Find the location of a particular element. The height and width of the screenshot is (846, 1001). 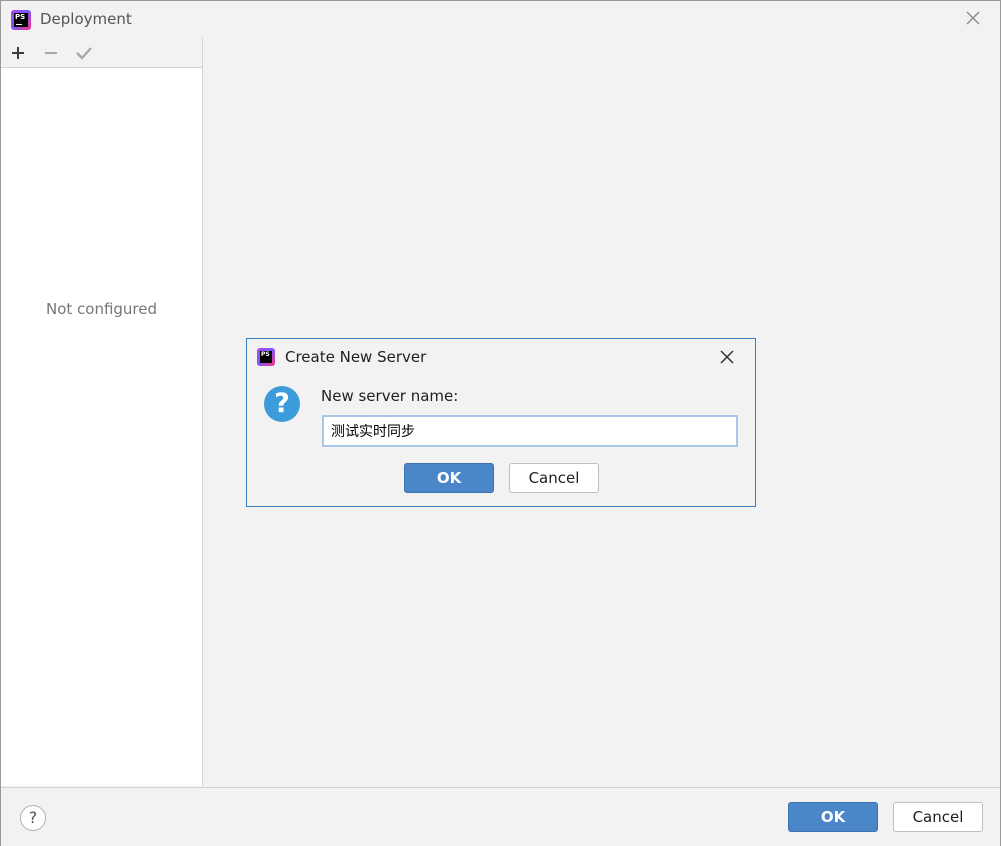

title-bar: PS Deployment is located at coordinates (500, 19).